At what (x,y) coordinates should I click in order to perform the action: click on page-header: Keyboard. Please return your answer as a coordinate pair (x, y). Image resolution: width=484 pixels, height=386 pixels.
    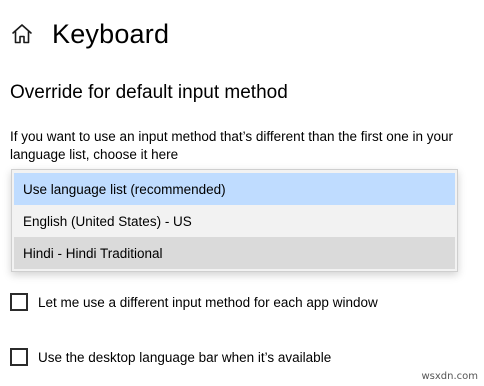
    Looking at the image, I should click on (89, 34).